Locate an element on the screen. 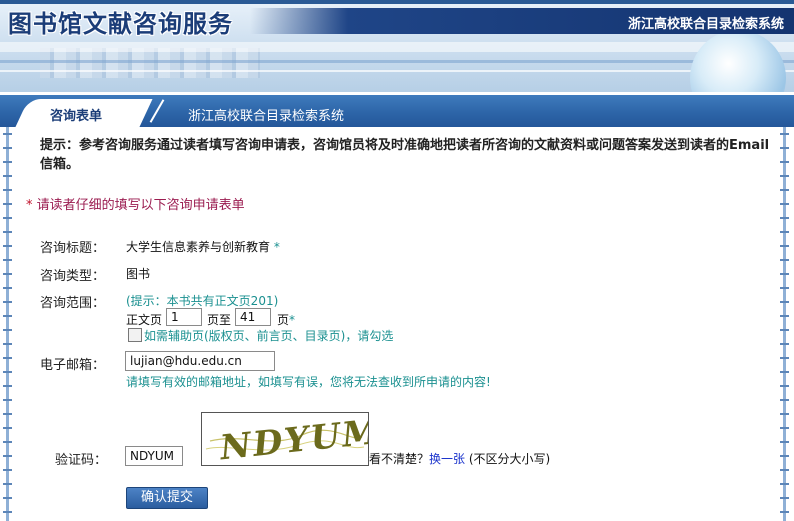 The height and width of the screenshot is (521, 794). title-value: 大学生信息素养与创新教育 * is located at coordinates (203, 246).